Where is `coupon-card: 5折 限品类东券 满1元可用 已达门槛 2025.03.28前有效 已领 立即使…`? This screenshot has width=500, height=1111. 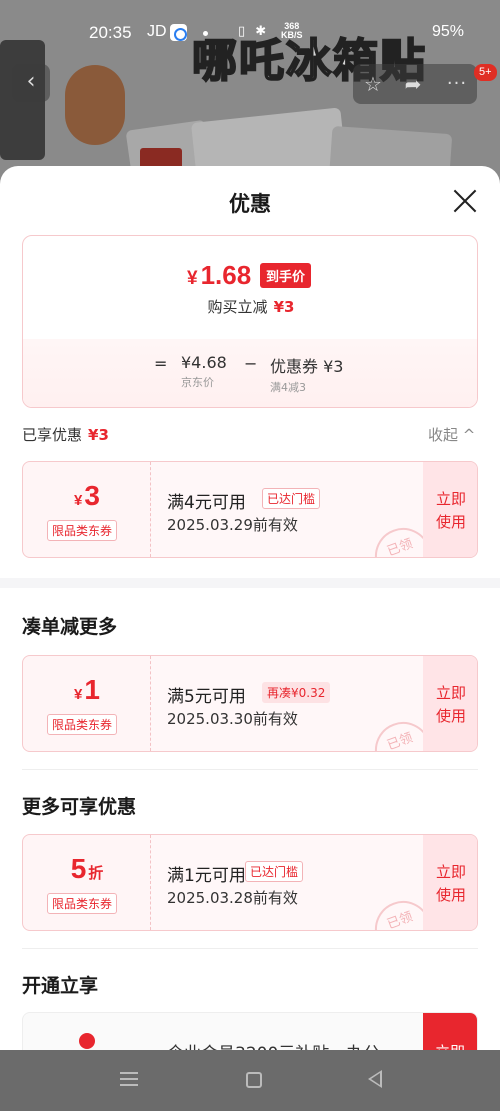 coupon-card: 5折 限品类东券 满1元可用 已达门槛 2025.03.28前有效 已领 立即使… is located at coordinates (250, 882).